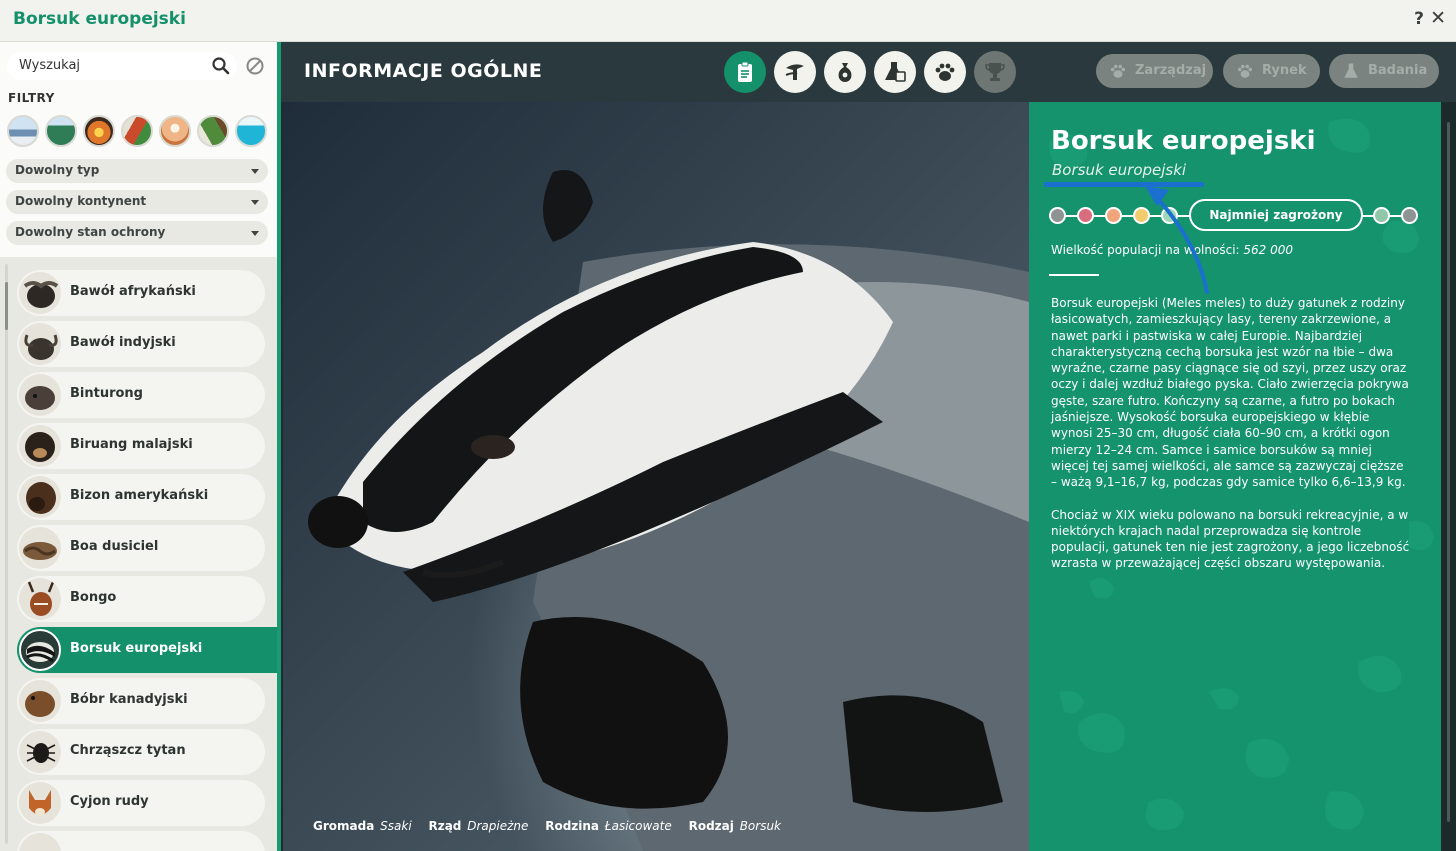 The width and height of the screenshot is (1456, 851). I want to click on info-scrollbar, so click(1448, 476).